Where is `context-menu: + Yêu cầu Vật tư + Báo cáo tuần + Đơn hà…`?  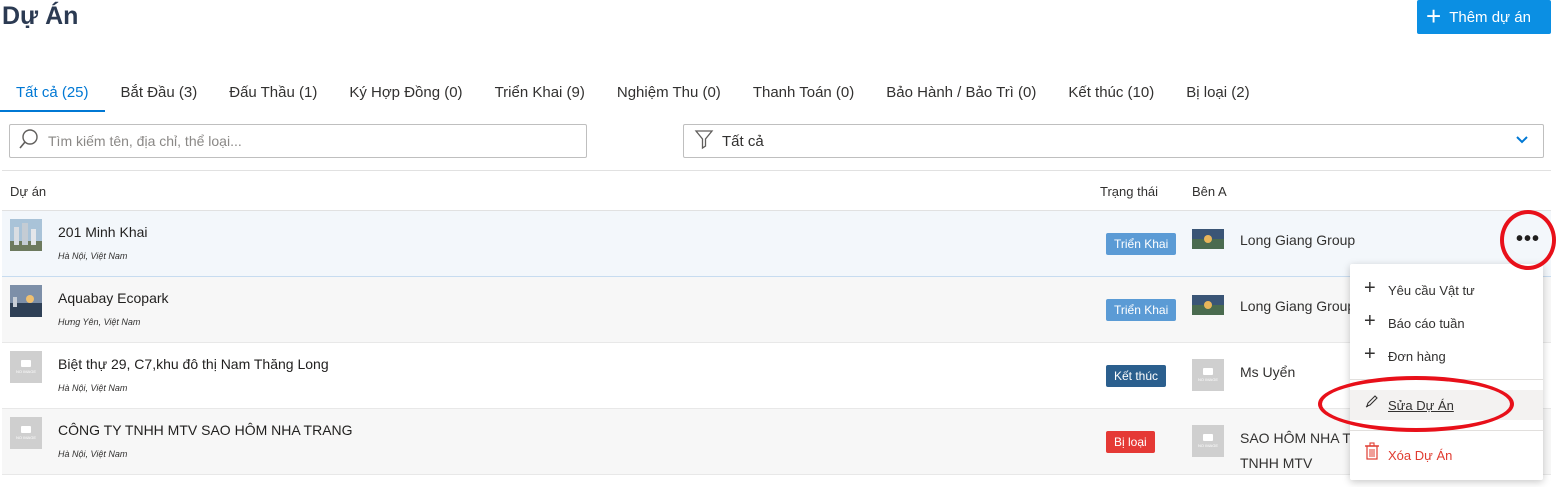 context-menu: + Yêu cầu Vật tư + Báo cáo tuần + Đơn hà… is located at coordinates (1446, 372).